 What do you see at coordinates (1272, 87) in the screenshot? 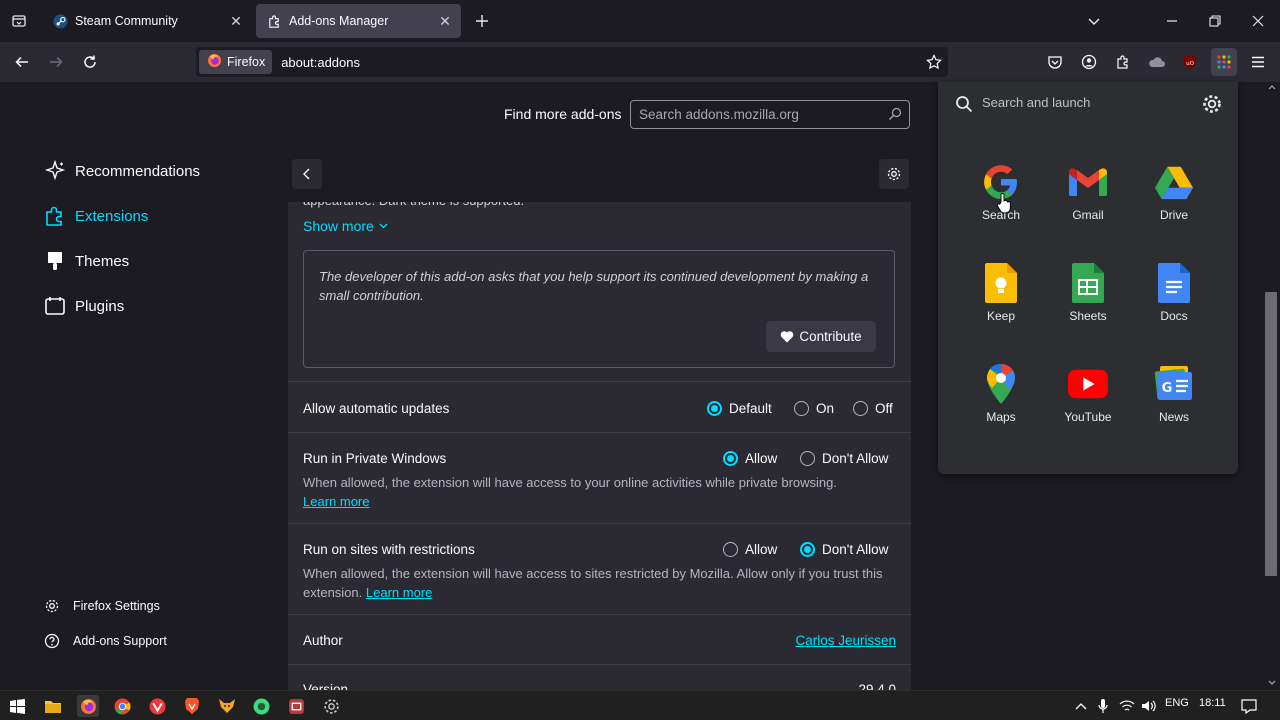
I see `scroll-up-arrow-icon` at bounding box center [1272, 87].